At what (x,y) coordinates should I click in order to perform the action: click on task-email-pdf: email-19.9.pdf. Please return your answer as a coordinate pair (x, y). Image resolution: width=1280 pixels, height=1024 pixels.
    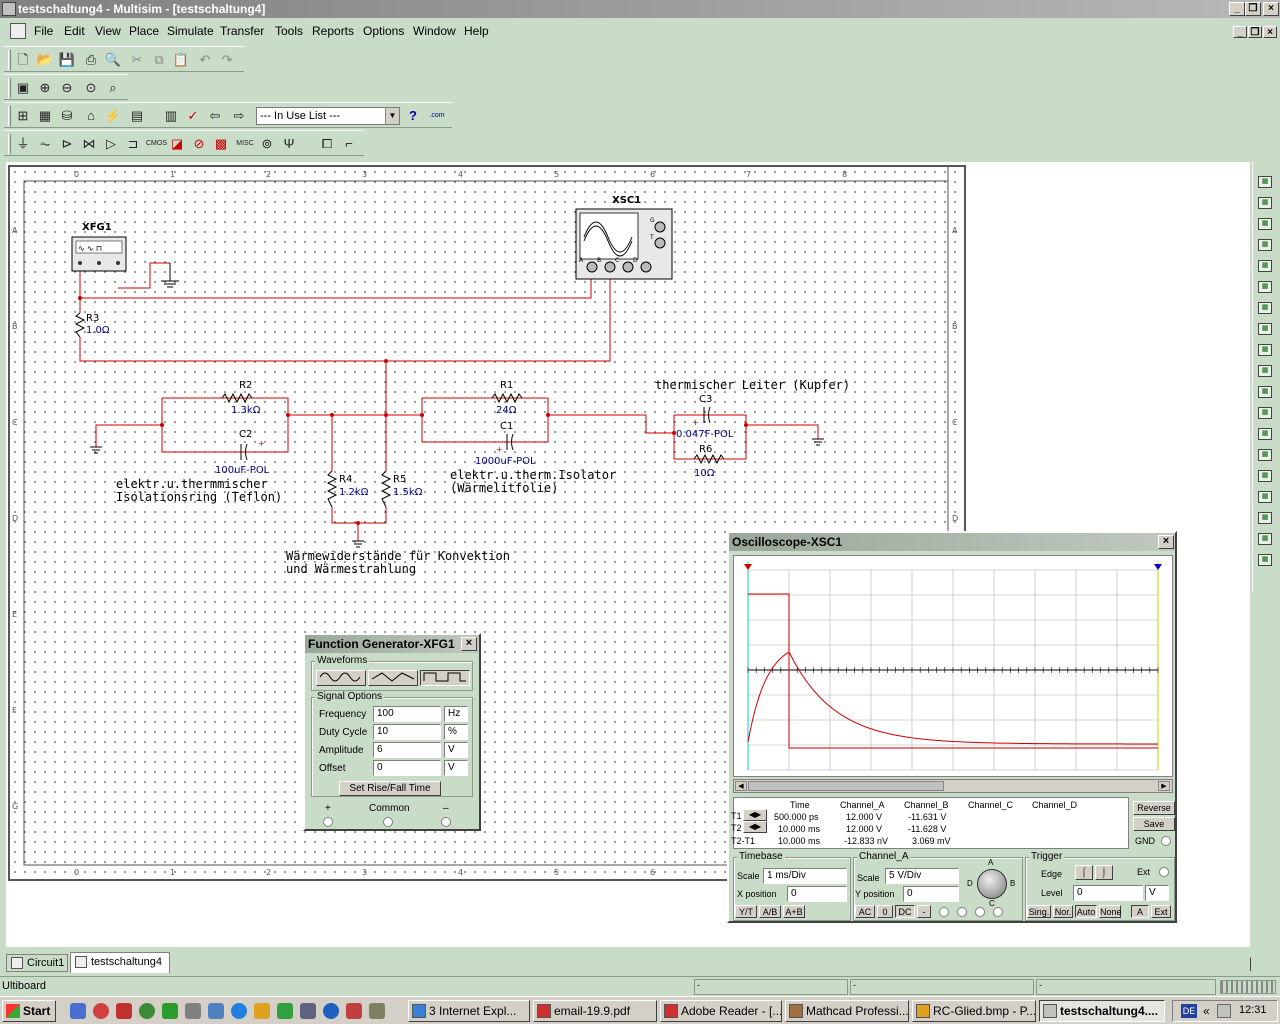
    Looking at the image, I should click on (595, 1011).